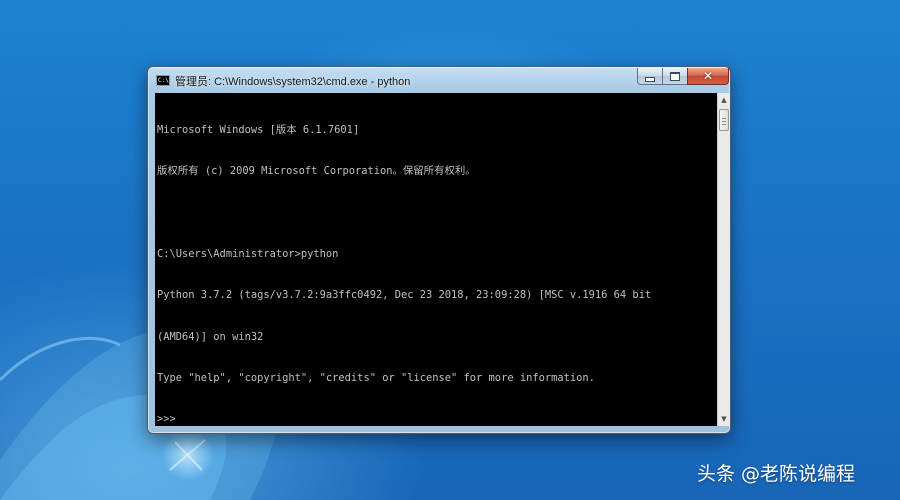 The height and width of the screenshot is (500, 900). Describe the element at coordinates (248, 253) in the screenshot. I see `console-line: C:\Users\Administrator>python` at that location.